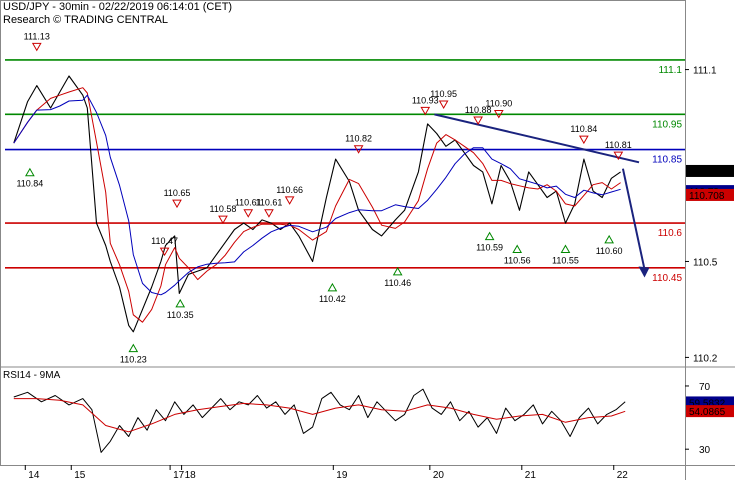  Describe the element at coordinates (32, 375) in the screenshot. I see `rsi-panel-label: RSI14 - 9MA` at that location.